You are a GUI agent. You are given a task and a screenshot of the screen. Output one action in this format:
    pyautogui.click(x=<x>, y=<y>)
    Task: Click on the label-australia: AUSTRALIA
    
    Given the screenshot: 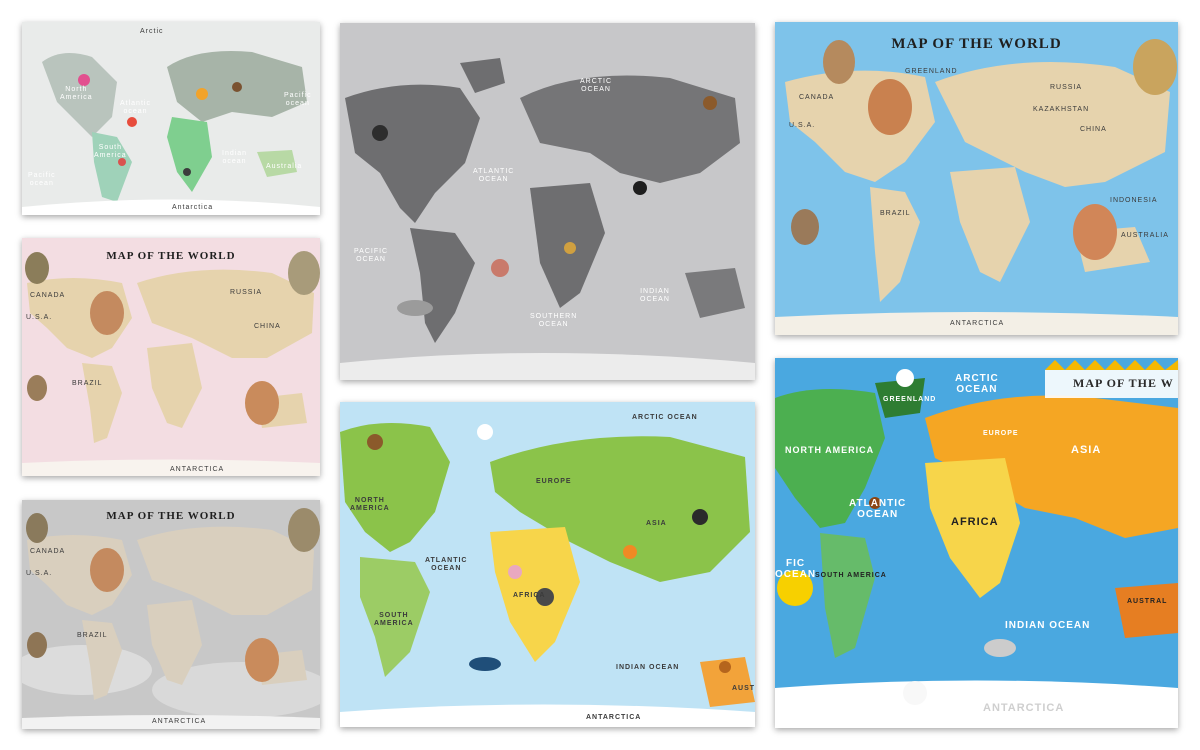 What is the action you would take?
    pyautogui.click(x=1145, y=235)
    